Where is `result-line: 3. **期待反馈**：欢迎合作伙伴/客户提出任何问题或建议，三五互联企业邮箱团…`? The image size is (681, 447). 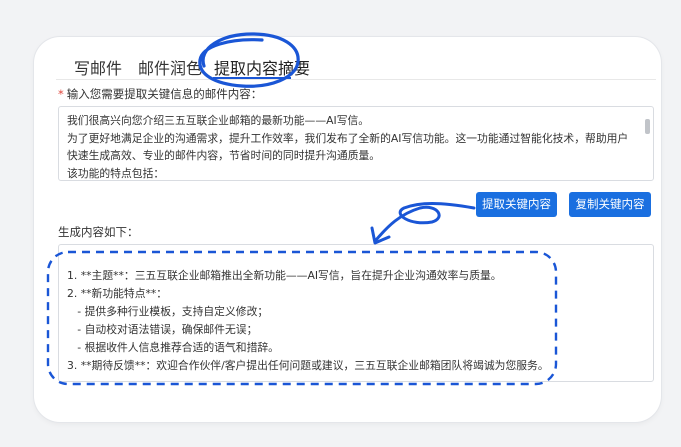
result-line: 3. **期待反馈**：欢迎合作伙伴/客户提出任何问题或建议，三五互联企业邮箱团… is located at coordinates (308, 365).